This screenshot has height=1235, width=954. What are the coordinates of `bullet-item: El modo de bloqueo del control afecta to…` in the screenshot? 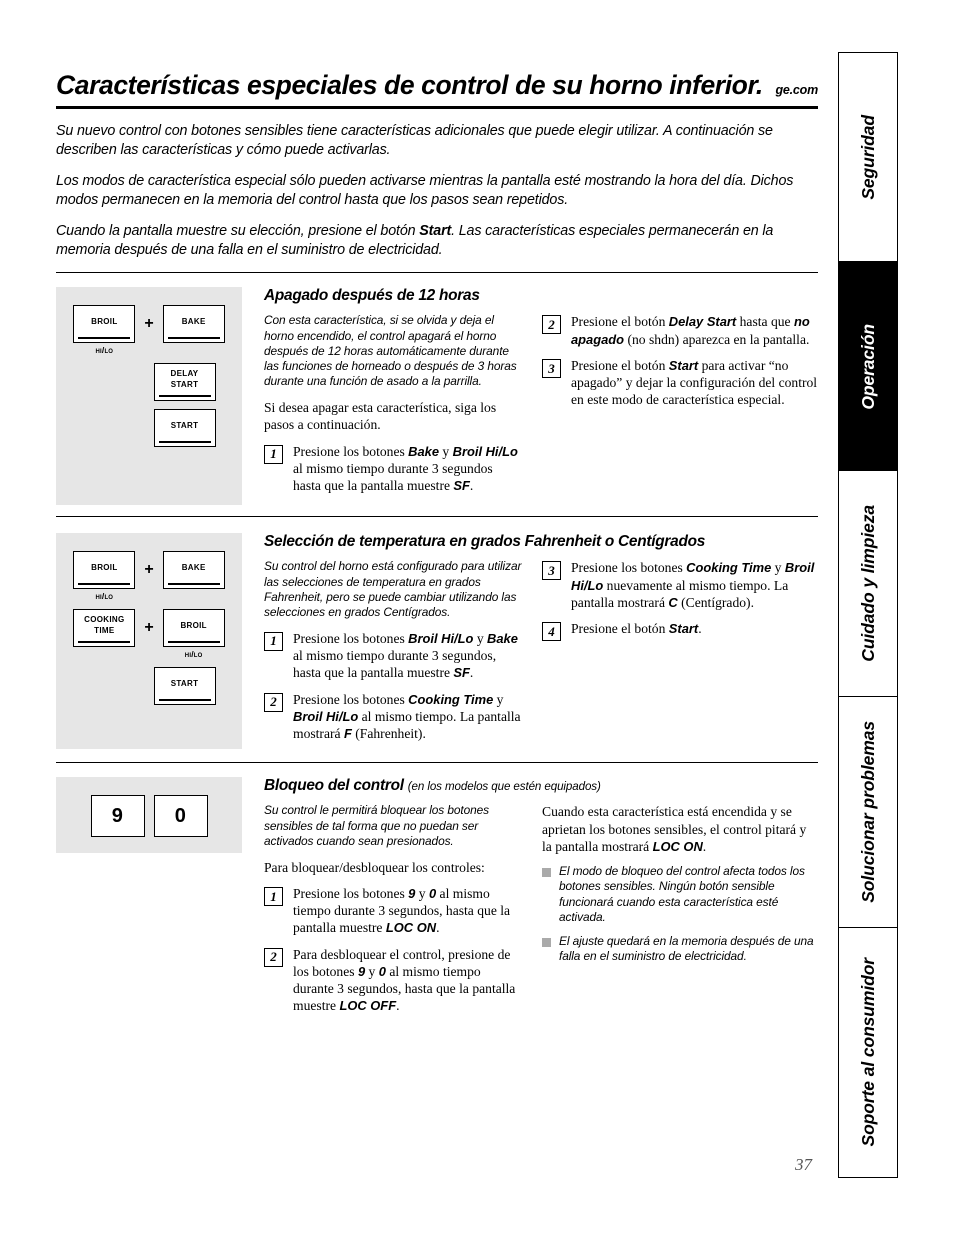 It's located at (680, 894).